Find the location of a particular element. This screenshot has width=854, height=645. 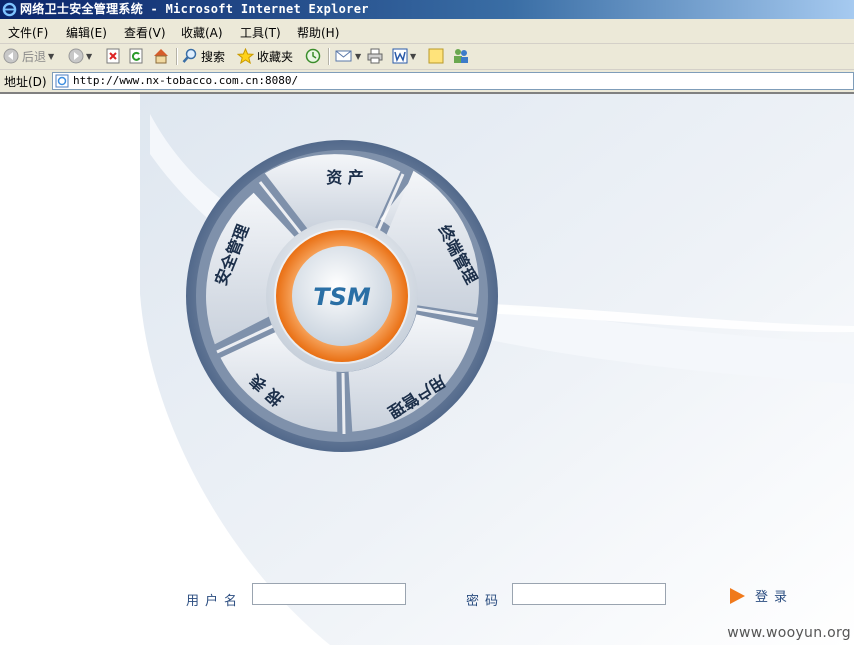

history-icon is located at coordinates (313, 56).